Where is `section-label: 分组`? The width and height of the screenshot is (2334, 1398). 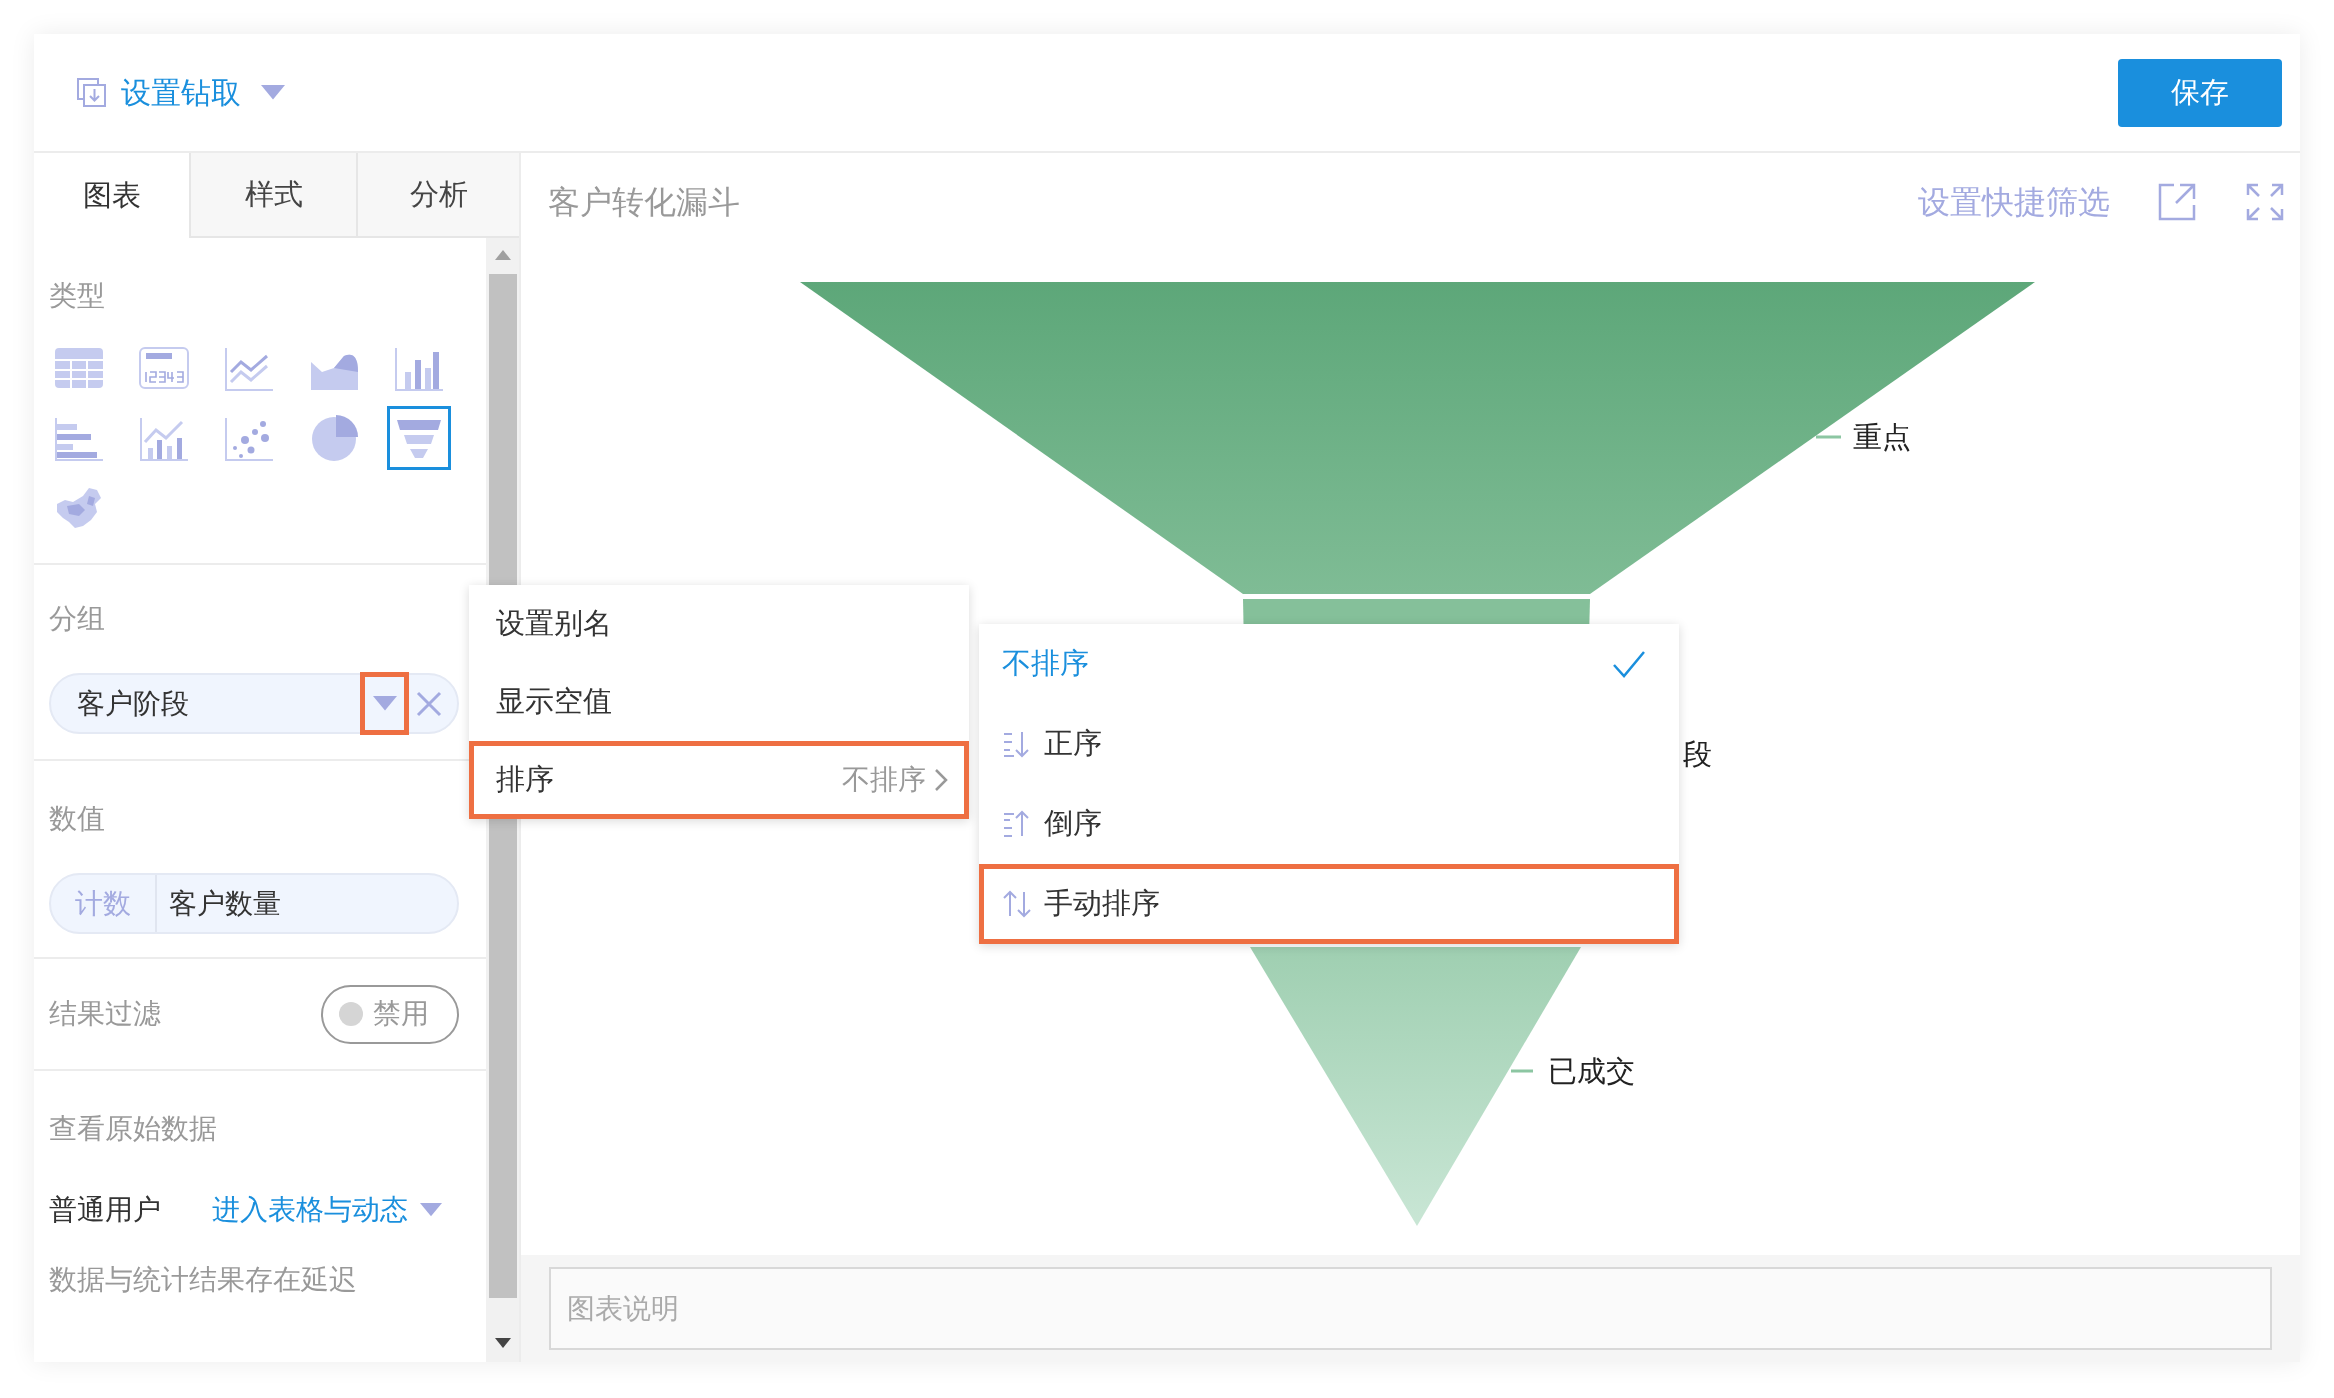
section-label: 分组 is located at coordinates (77, 619).